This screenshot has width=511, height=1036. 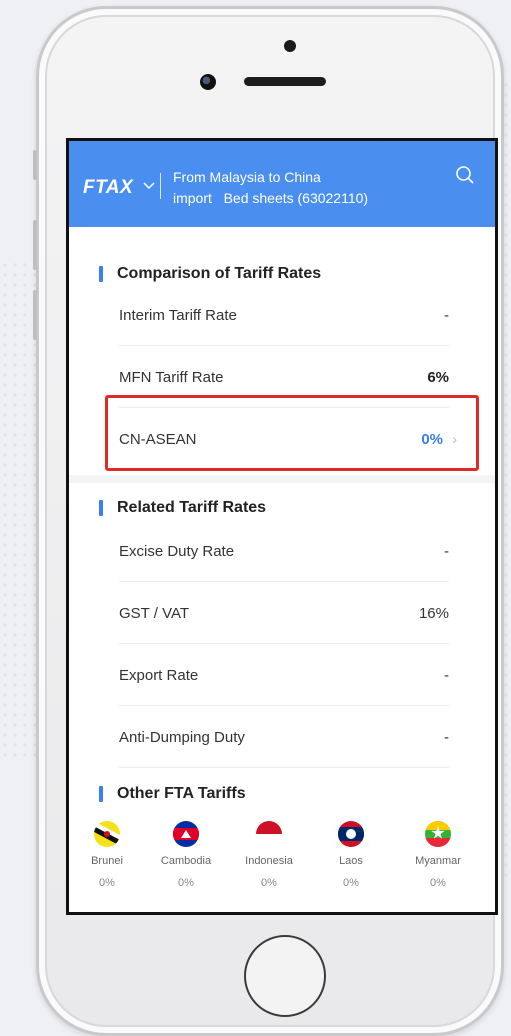 What do you see at coordinates (285, 81) in the screenshot?
I see `phone-speaker` at bounding box center [285, 81].